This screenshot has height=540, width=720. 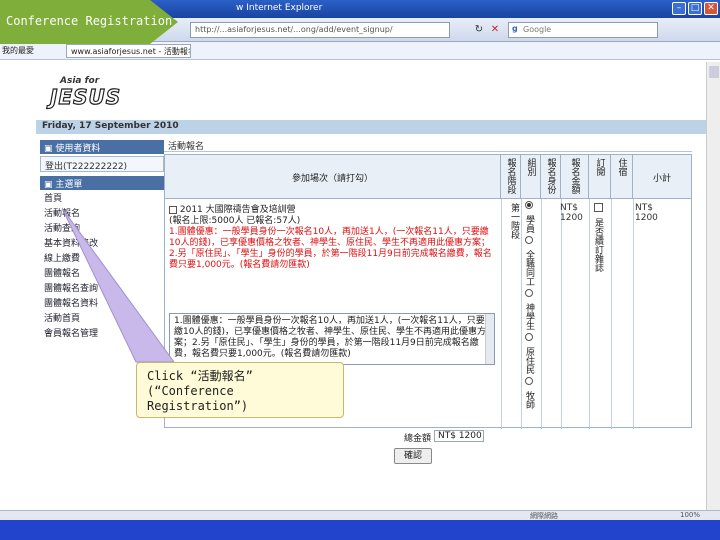 What do you see at coordinates (599, 167) in the screenshot?
I see `header-subscribe-text: 訂閱` at bounding box center [599, 167].